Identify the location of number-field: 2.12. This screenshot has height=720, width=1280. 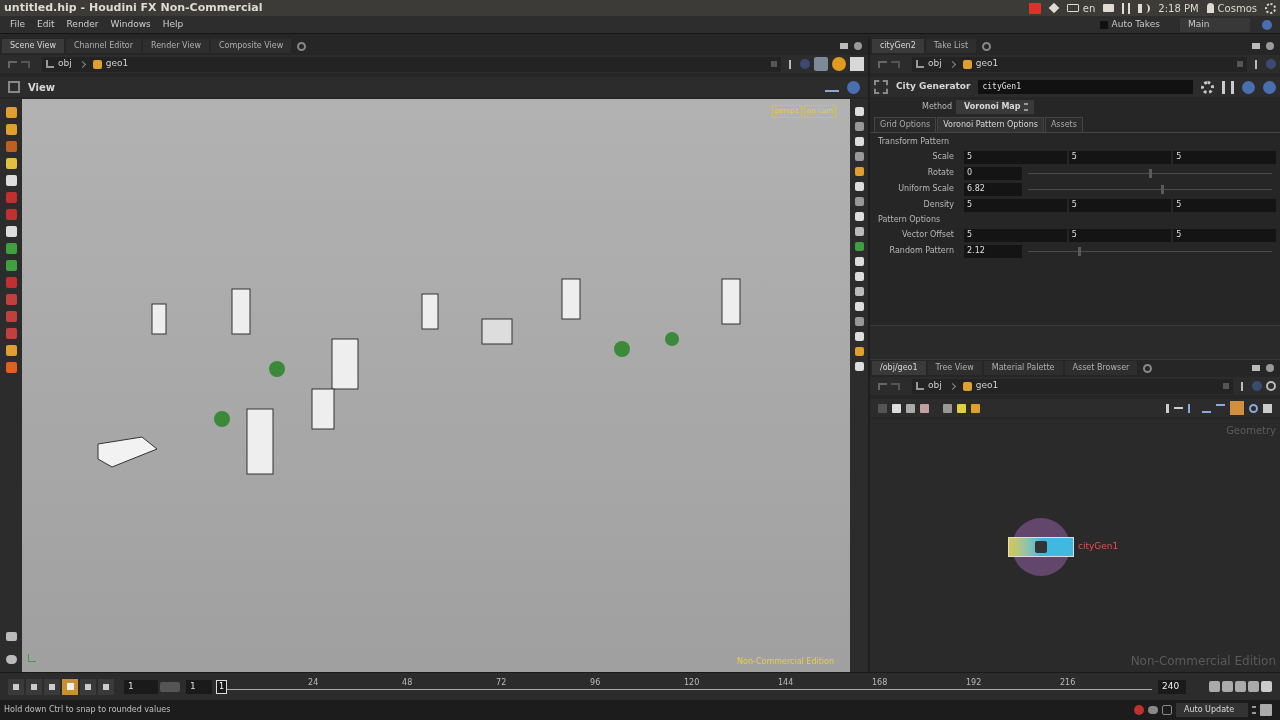
(993, 251).